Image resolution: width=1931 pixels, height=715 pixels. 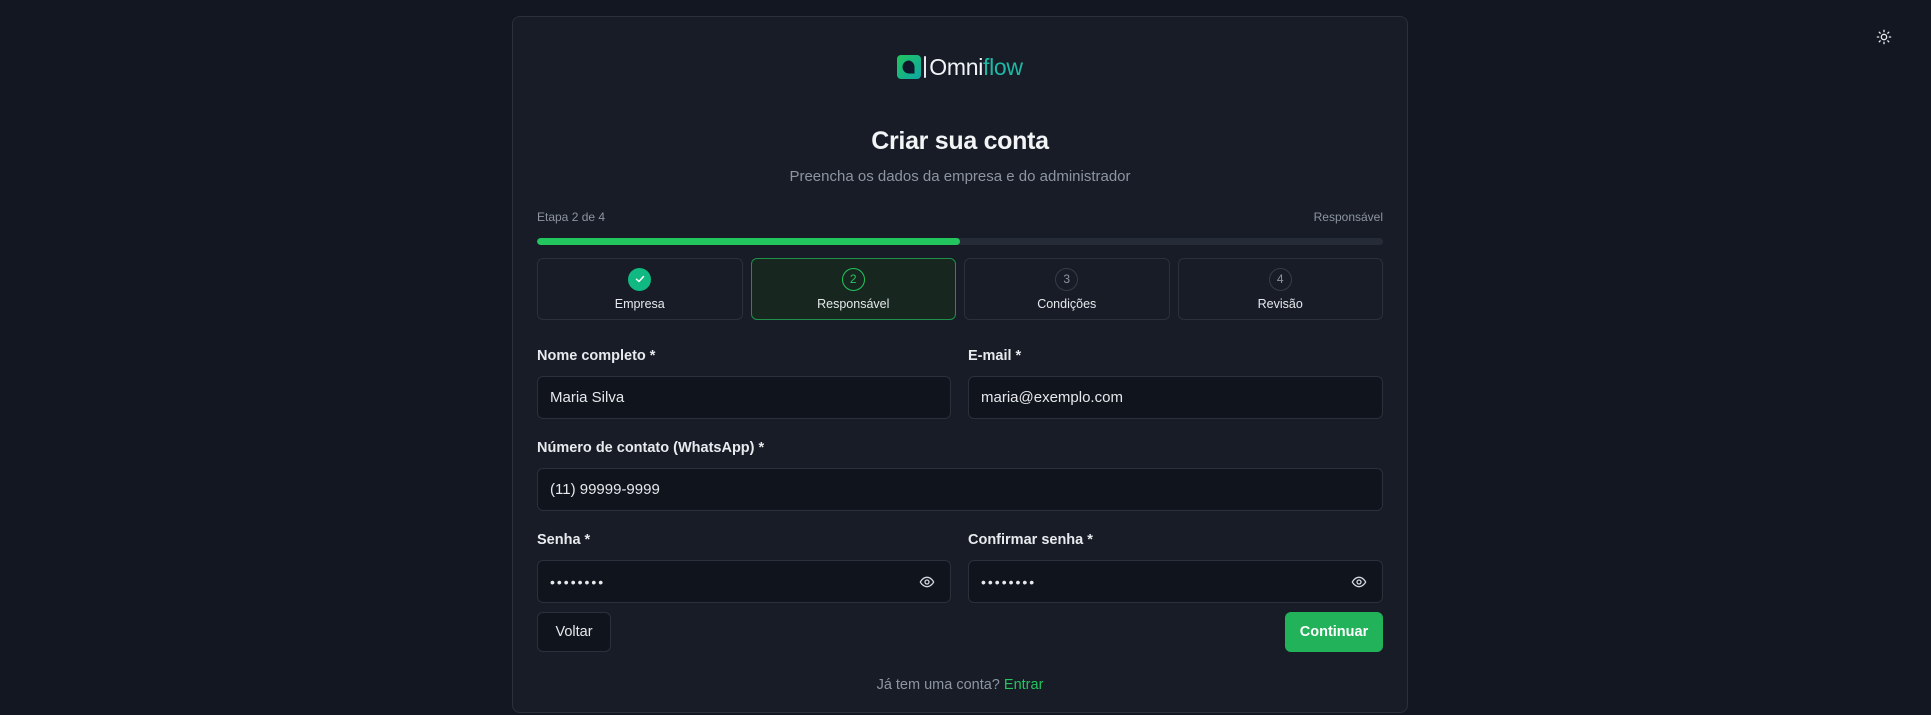 What do you see at coordinates (960, 141) in the screenshot?
I see `page-title: Criar sua conta` at bounding box center [960, 141].